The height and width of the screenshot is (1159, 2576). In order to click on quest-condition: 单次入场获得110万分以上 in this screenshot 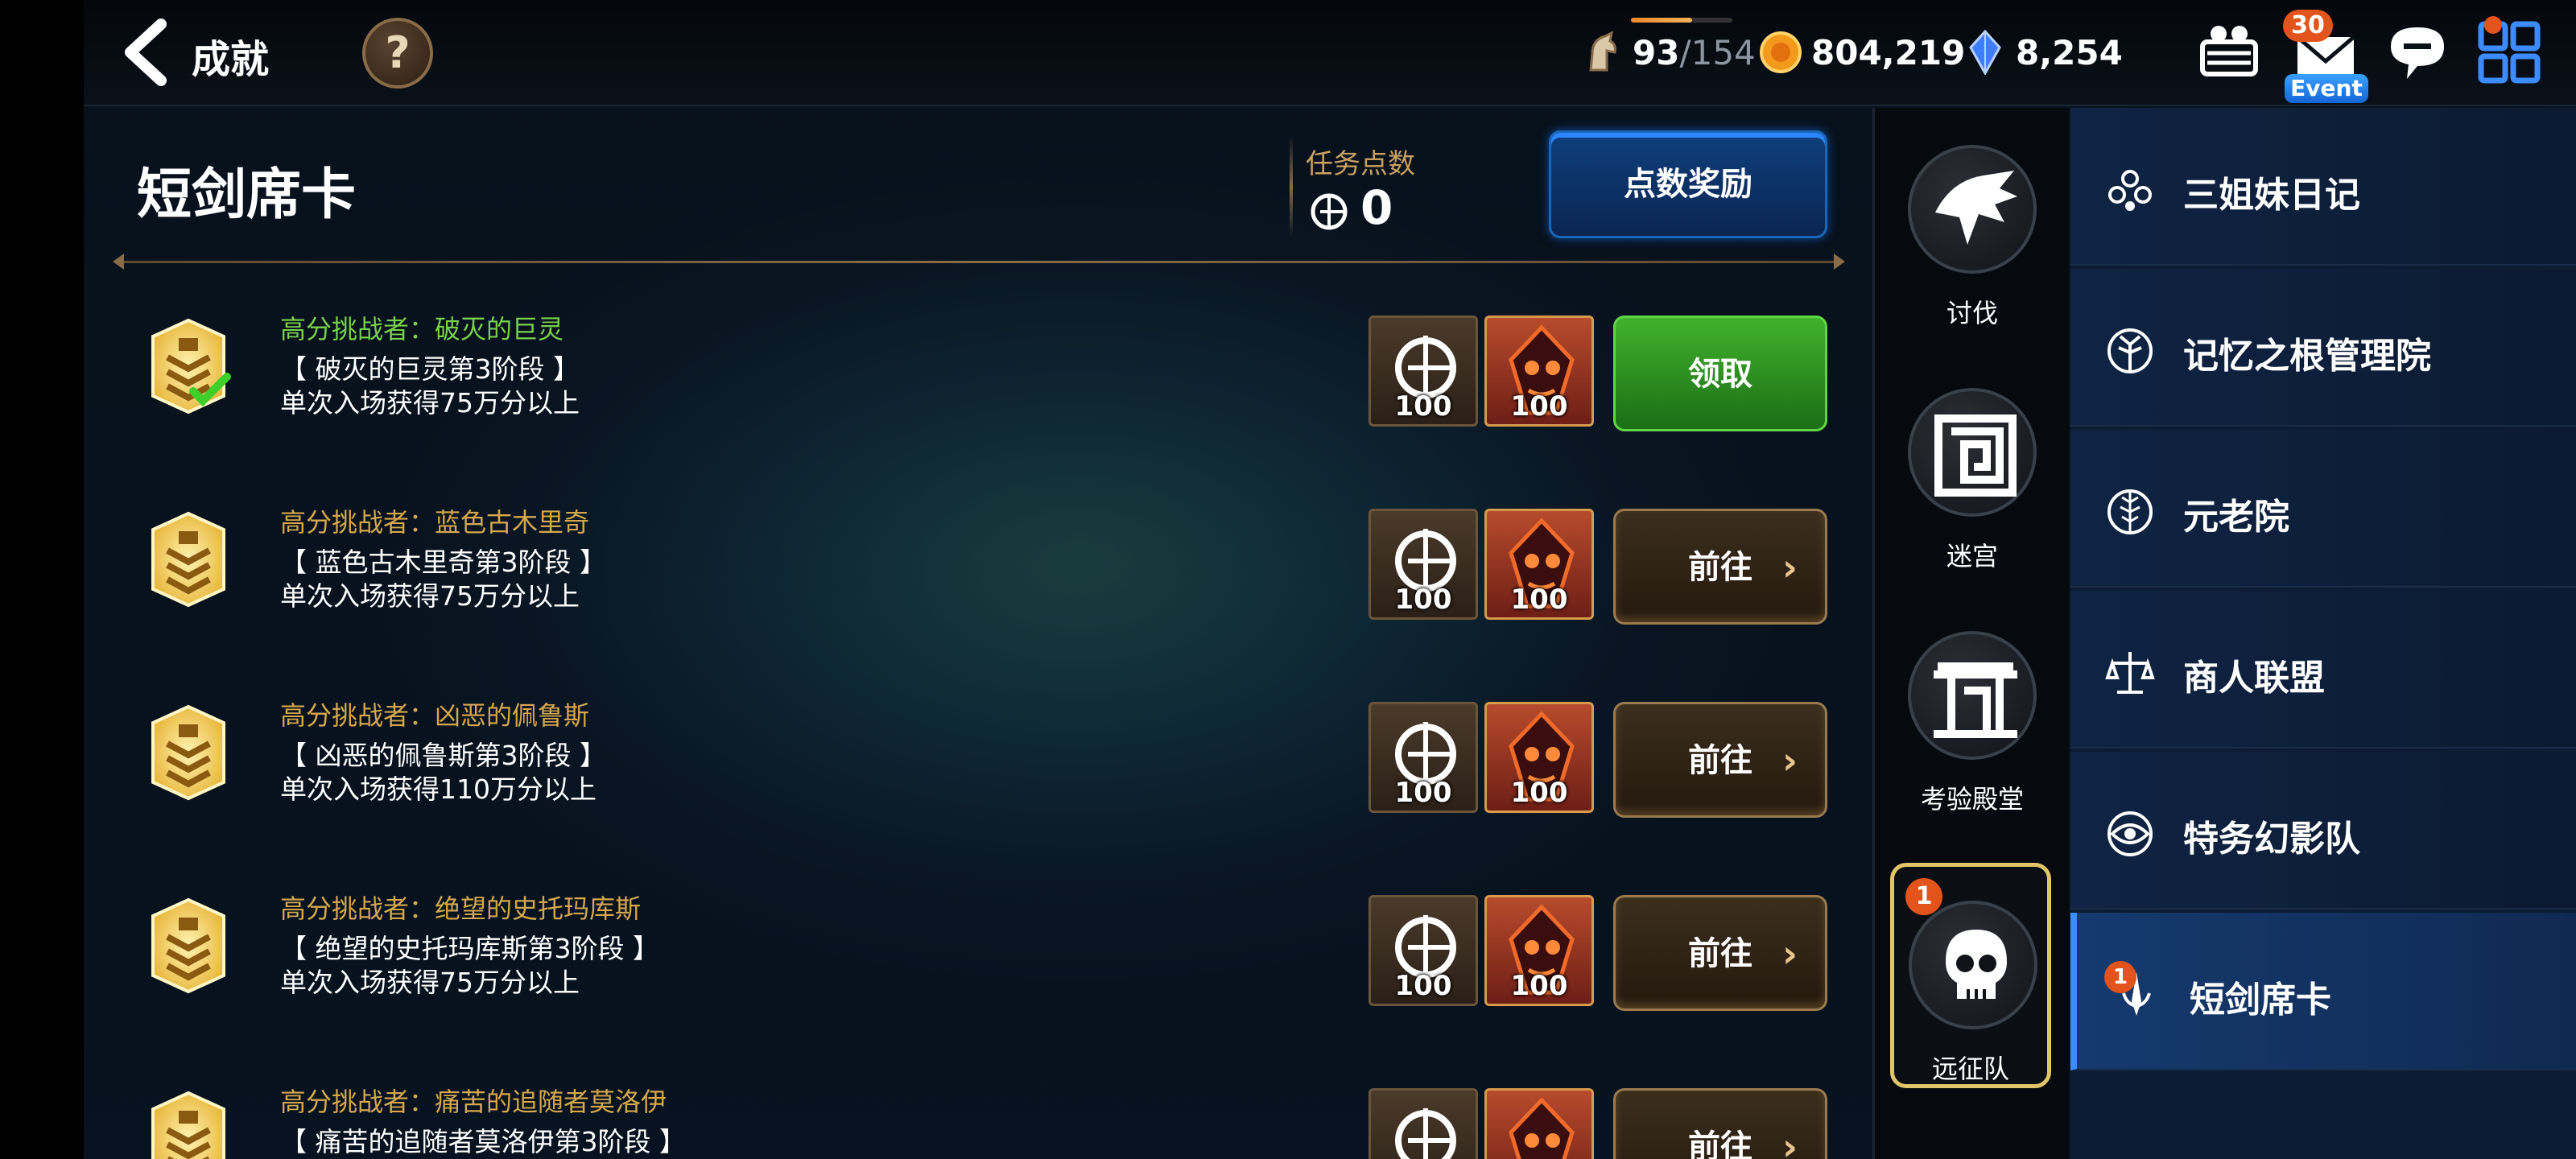, I will do `click(438, 789)`.